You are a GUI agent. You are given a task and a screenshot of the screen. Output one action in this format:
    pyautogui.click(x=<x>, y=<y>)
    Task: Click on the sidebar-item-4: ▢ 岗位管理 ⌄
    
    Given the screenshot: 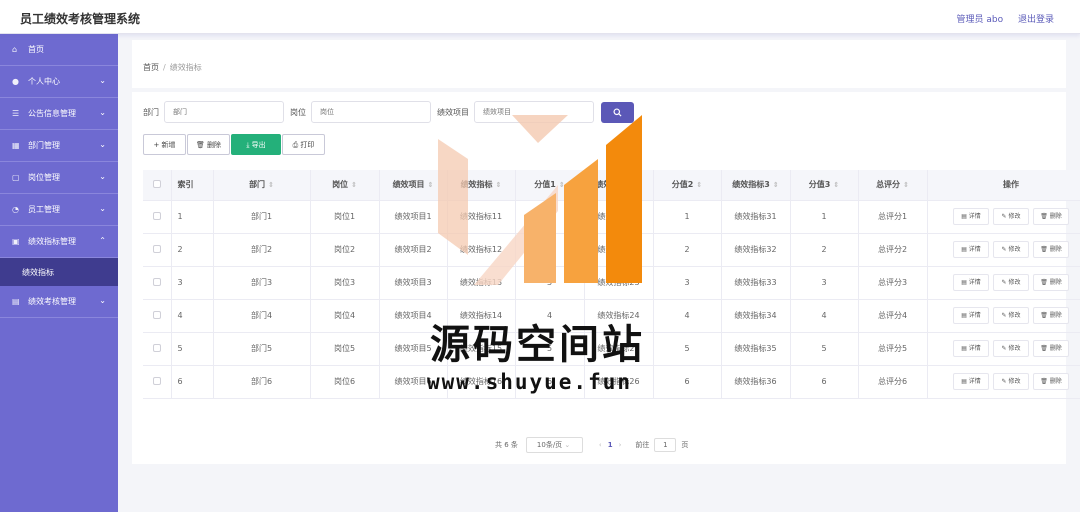 What is the action you would take?
    pyautogui.click(x=59, y=178)
    